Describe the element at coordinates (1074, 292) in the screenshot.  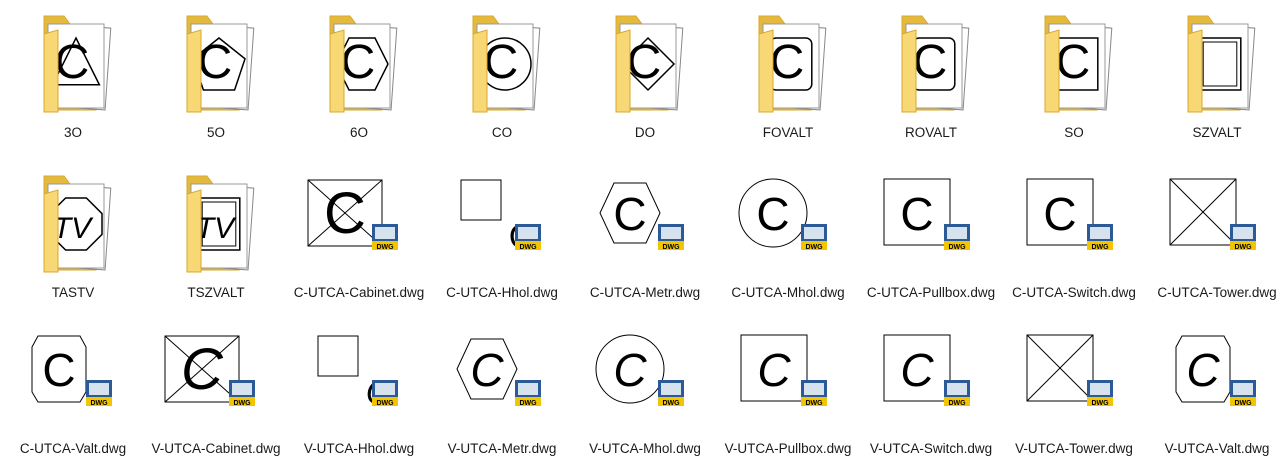
I see `file-name: C-UTCA-Switch.dwg` at that location.